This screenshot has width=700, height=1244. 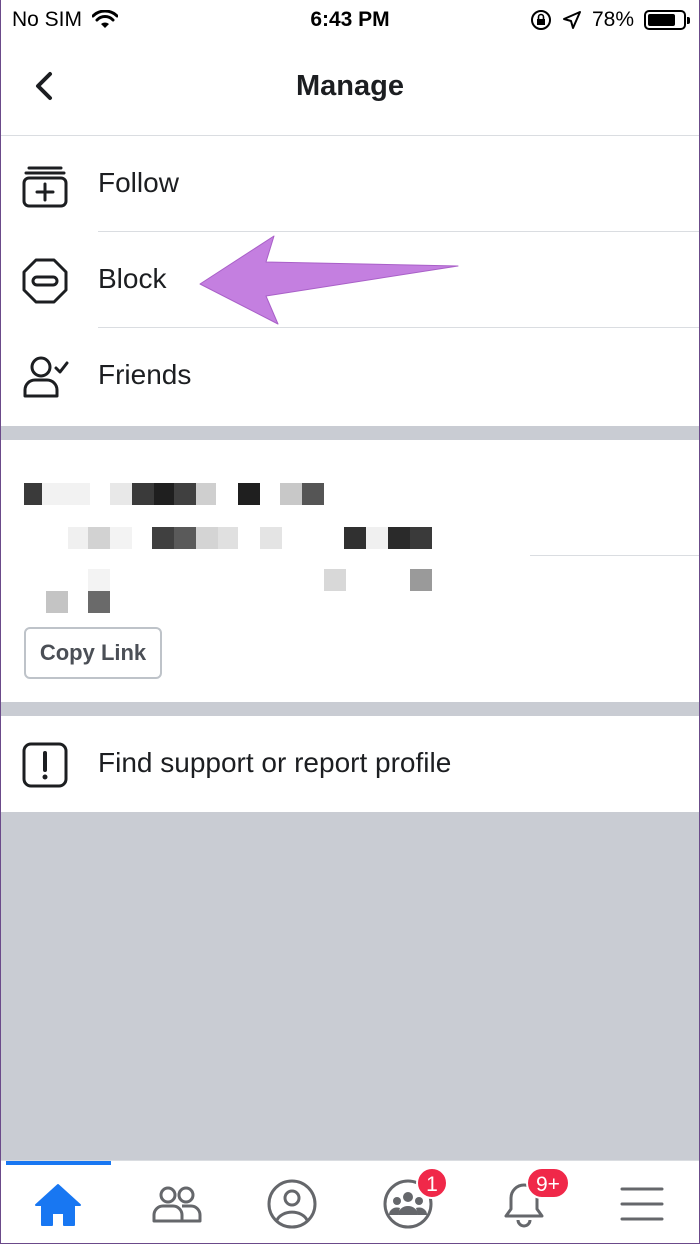 I want to click on annotation-arrow, so click(x=329, y=280).